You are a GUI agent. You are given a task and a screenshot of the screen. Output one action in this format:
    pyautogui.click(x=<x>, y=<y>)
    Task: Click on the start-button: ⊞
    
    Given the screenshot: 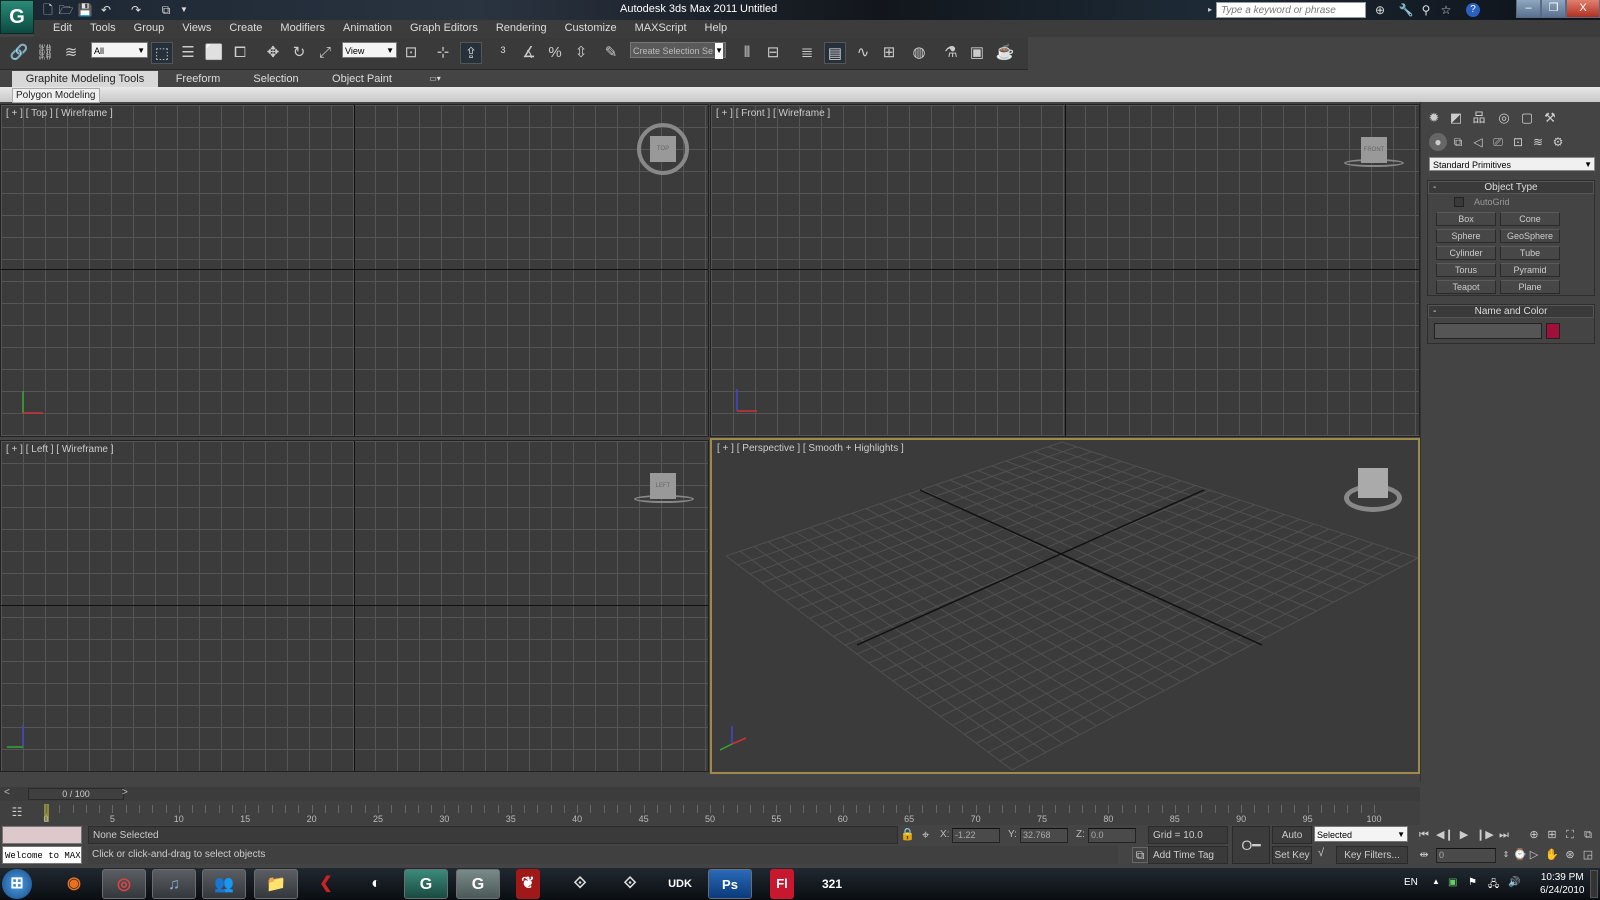 What is the action you would take?
    pyautogui.click(x=17, y=884)
    